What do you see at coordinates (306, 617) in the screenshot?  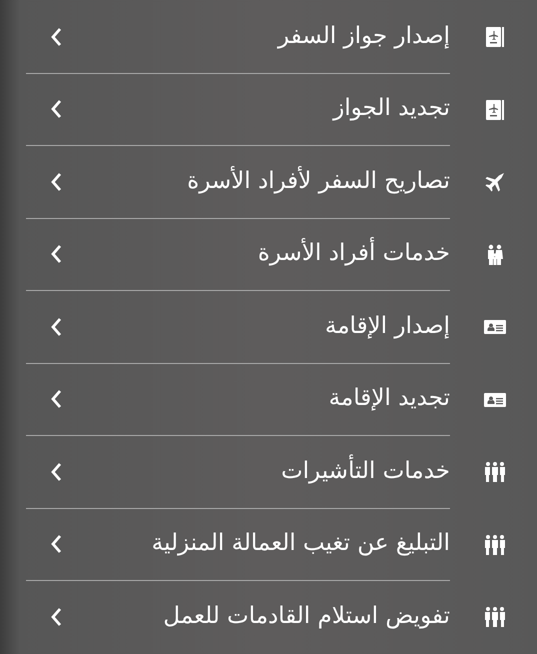 I see `menu-item-label: تفويض استلام القادمات للعمل` at bounding box center [306, 617].